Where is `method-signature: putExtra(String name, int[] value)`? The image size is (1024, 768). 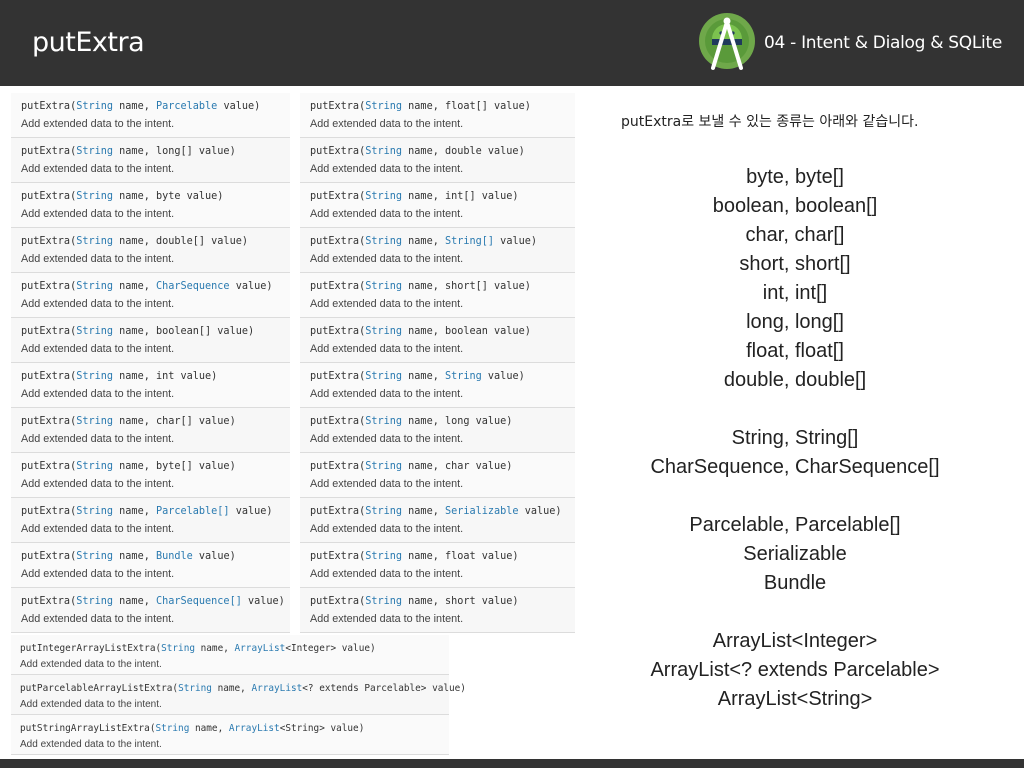
method-signature: putExtra(String name, int[] value) is located at coordinates (442, 197).